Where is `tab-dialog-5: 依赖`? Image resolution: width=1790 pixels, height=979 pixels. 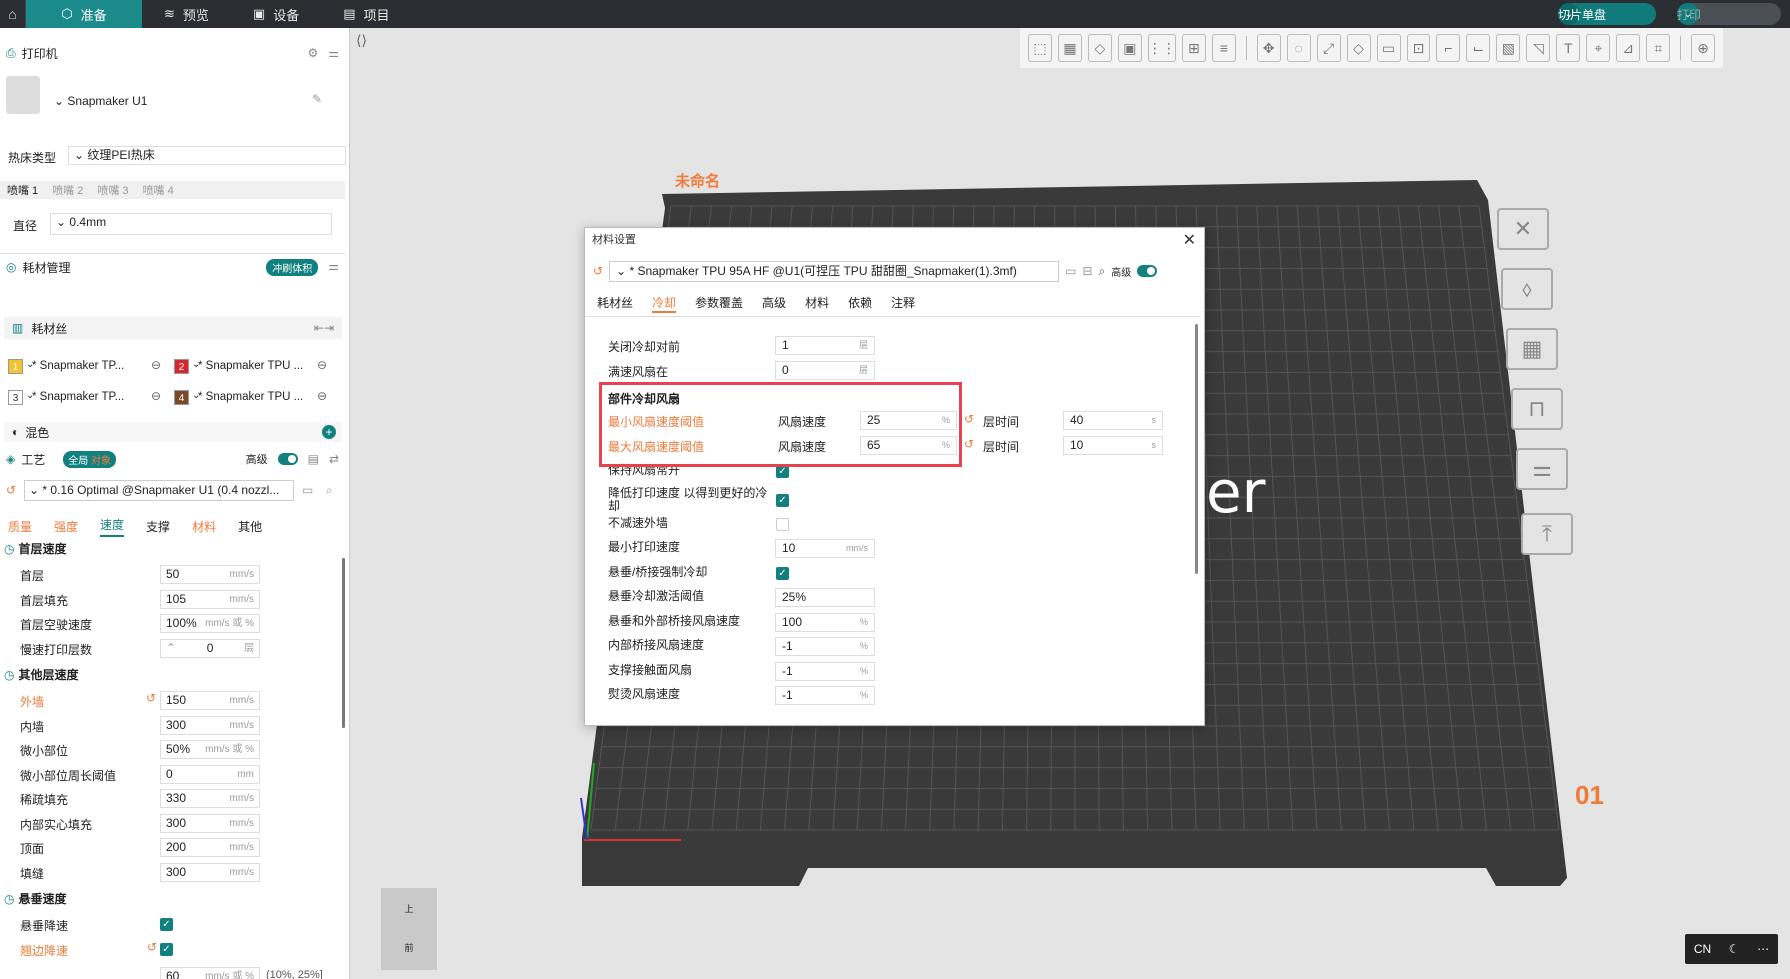
tab-dialog-5: 依赖 is located at coordinates (860, 303).